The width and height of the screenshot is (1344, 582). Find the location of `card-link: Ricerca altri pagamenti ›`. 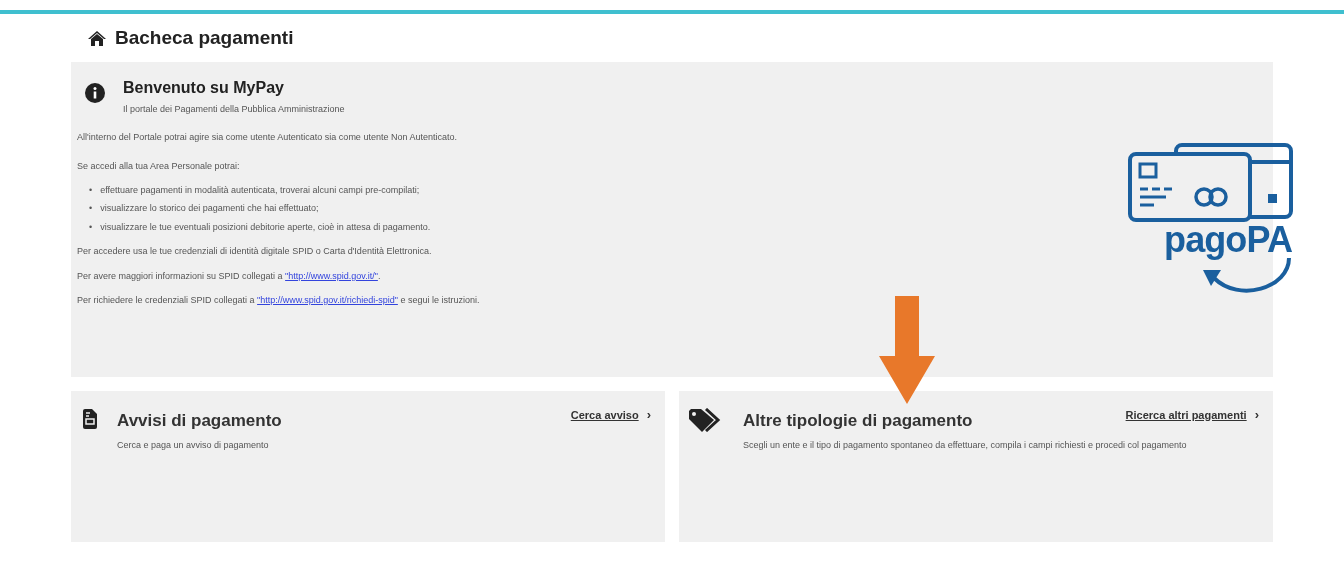

card-link: Ricerca altri pagamenti › is located at coordinates (1192, 415).